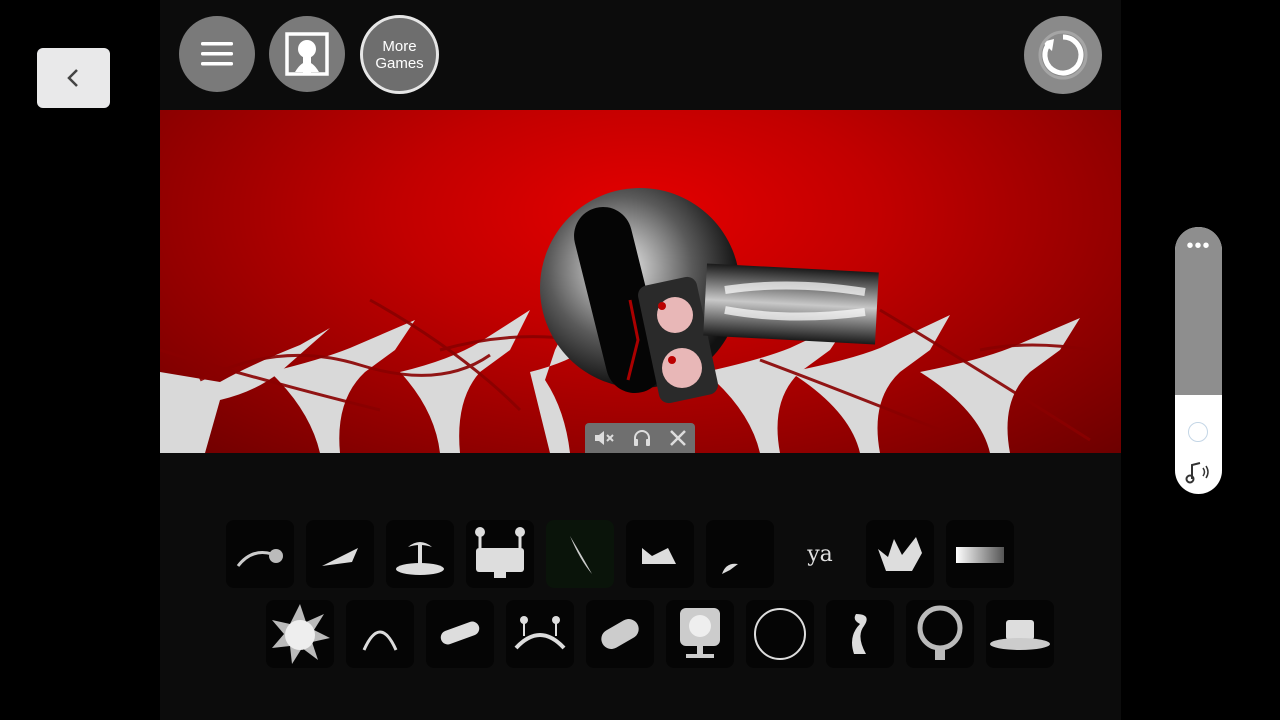 This screenshot has width=1280, height=720. I want to click on cat-ears-icon, so click(659, 556).